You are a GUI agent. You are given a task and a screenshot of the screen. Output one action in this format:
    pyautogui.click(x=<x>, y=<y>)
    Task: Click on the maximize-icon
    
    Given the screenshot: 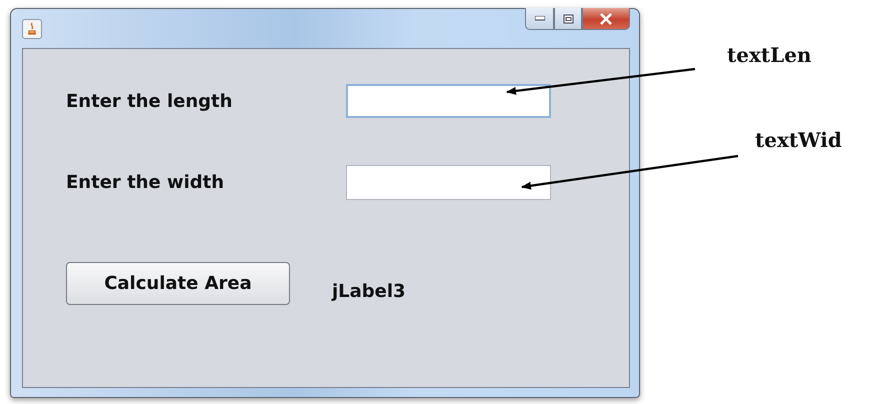 What is the action you would take?
    pyautogui.click(x=568, y=19)
    